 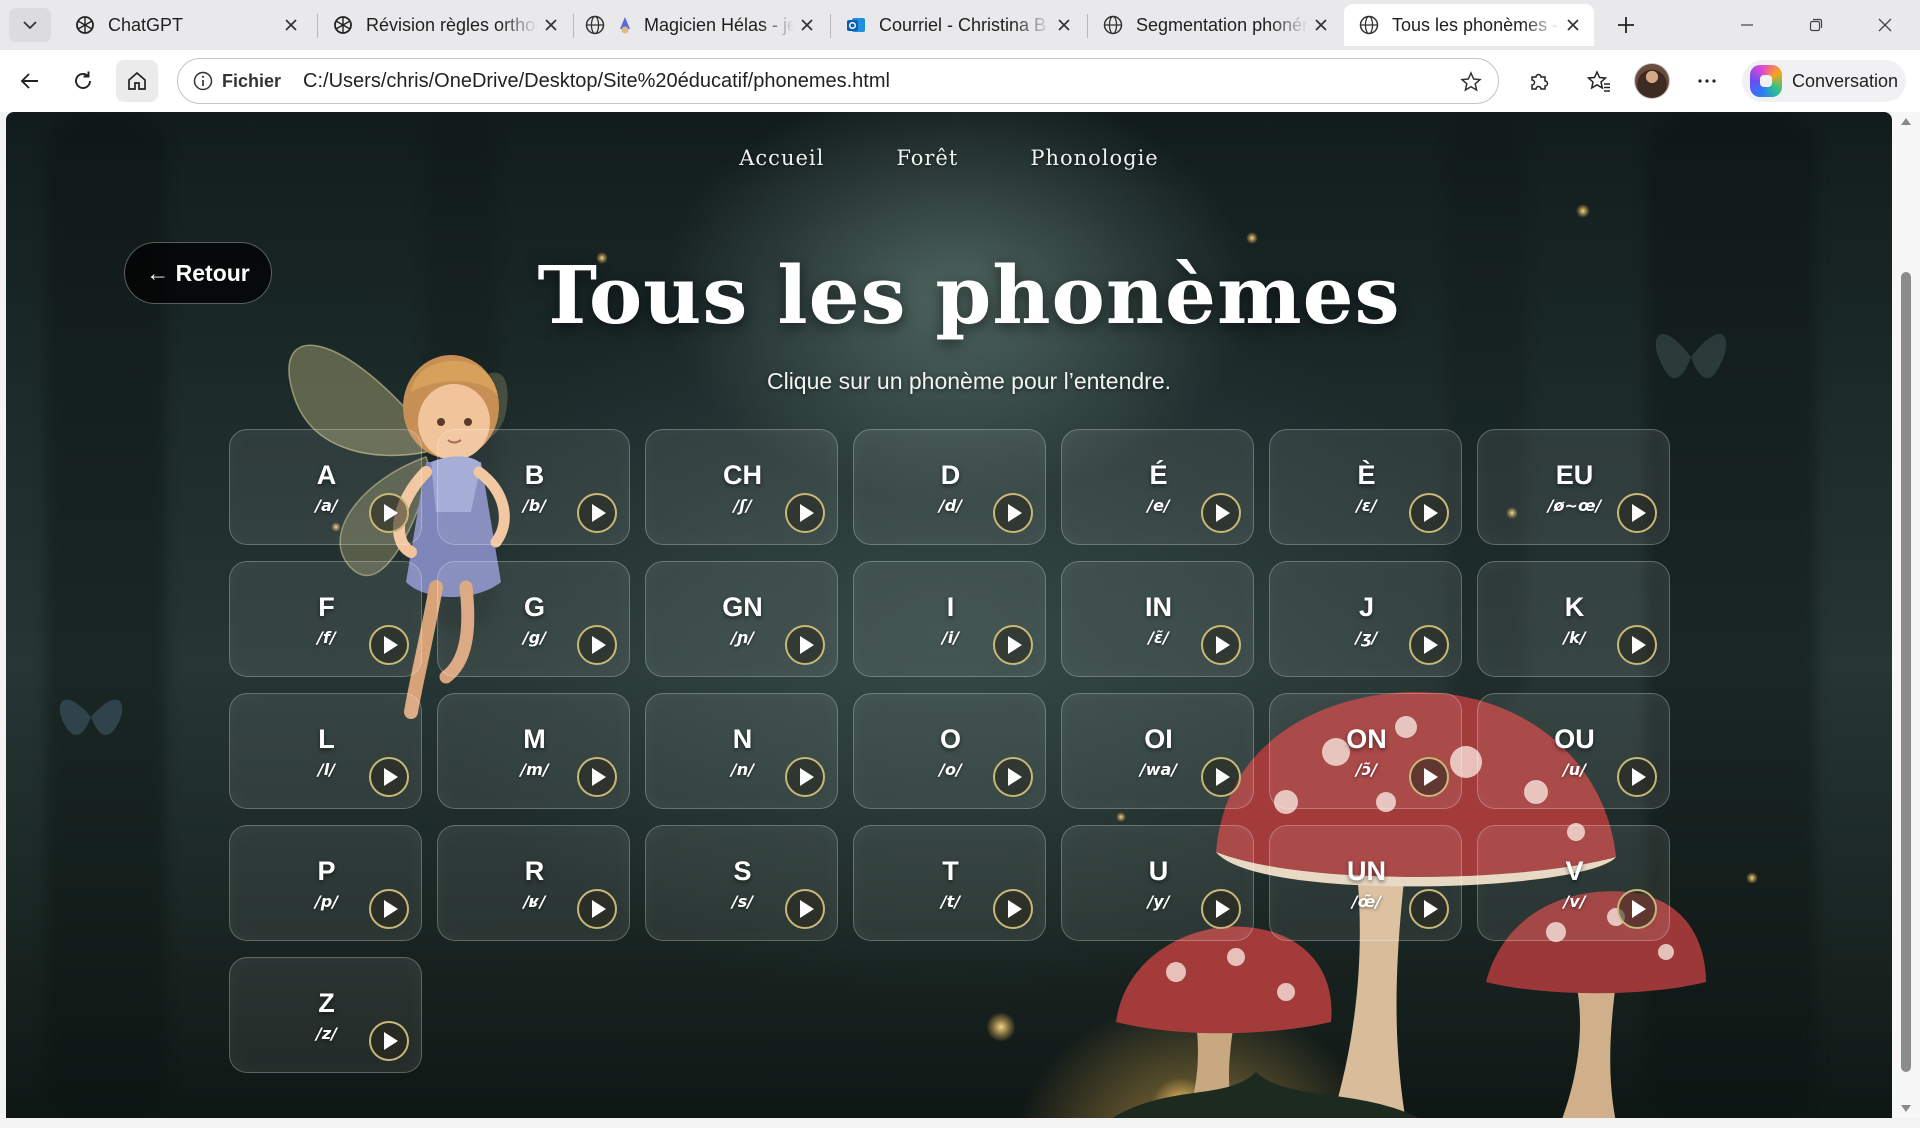 I want to click on tab-actions-menu-button, so click(x=30, y=25).